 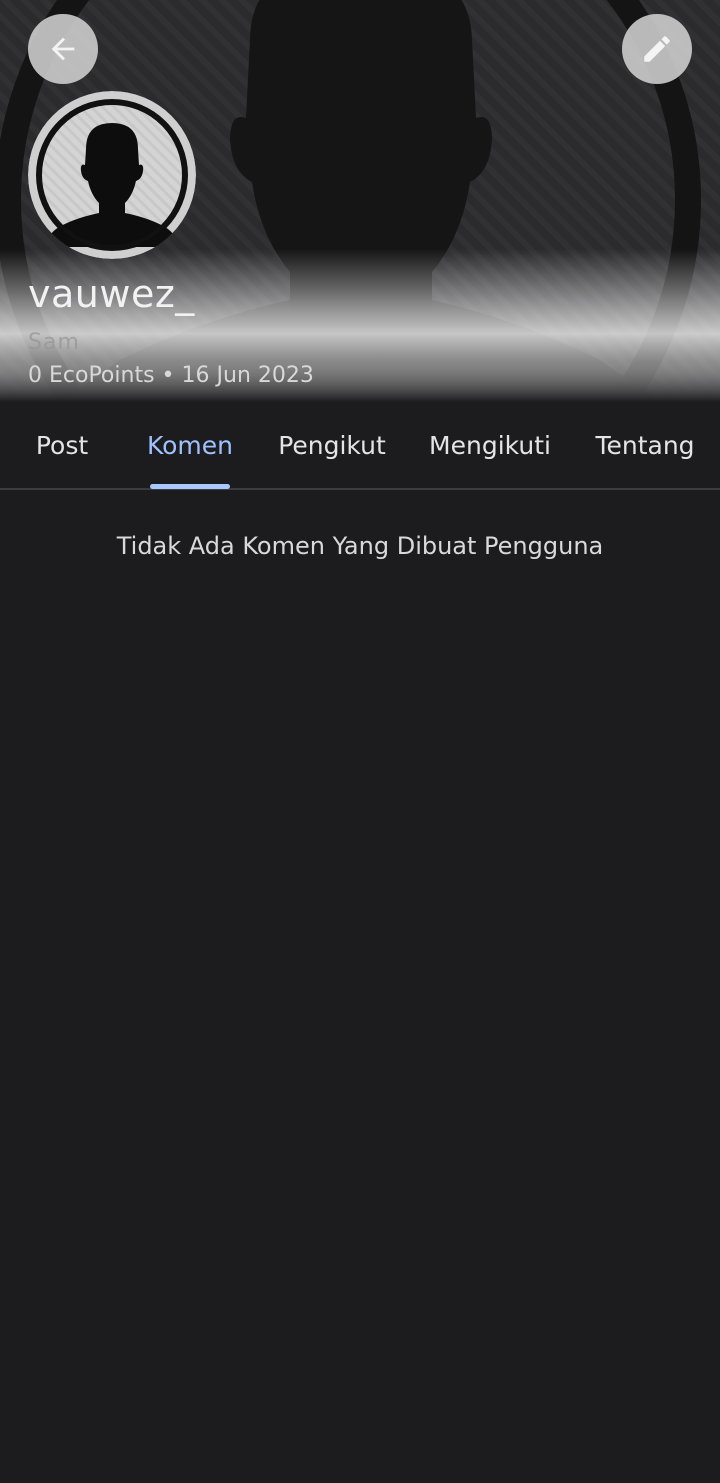 I want to click on empty-comments-message: Tidak Ada Komen Yang Dibuat Pengguna, so click(x=360, y=546).